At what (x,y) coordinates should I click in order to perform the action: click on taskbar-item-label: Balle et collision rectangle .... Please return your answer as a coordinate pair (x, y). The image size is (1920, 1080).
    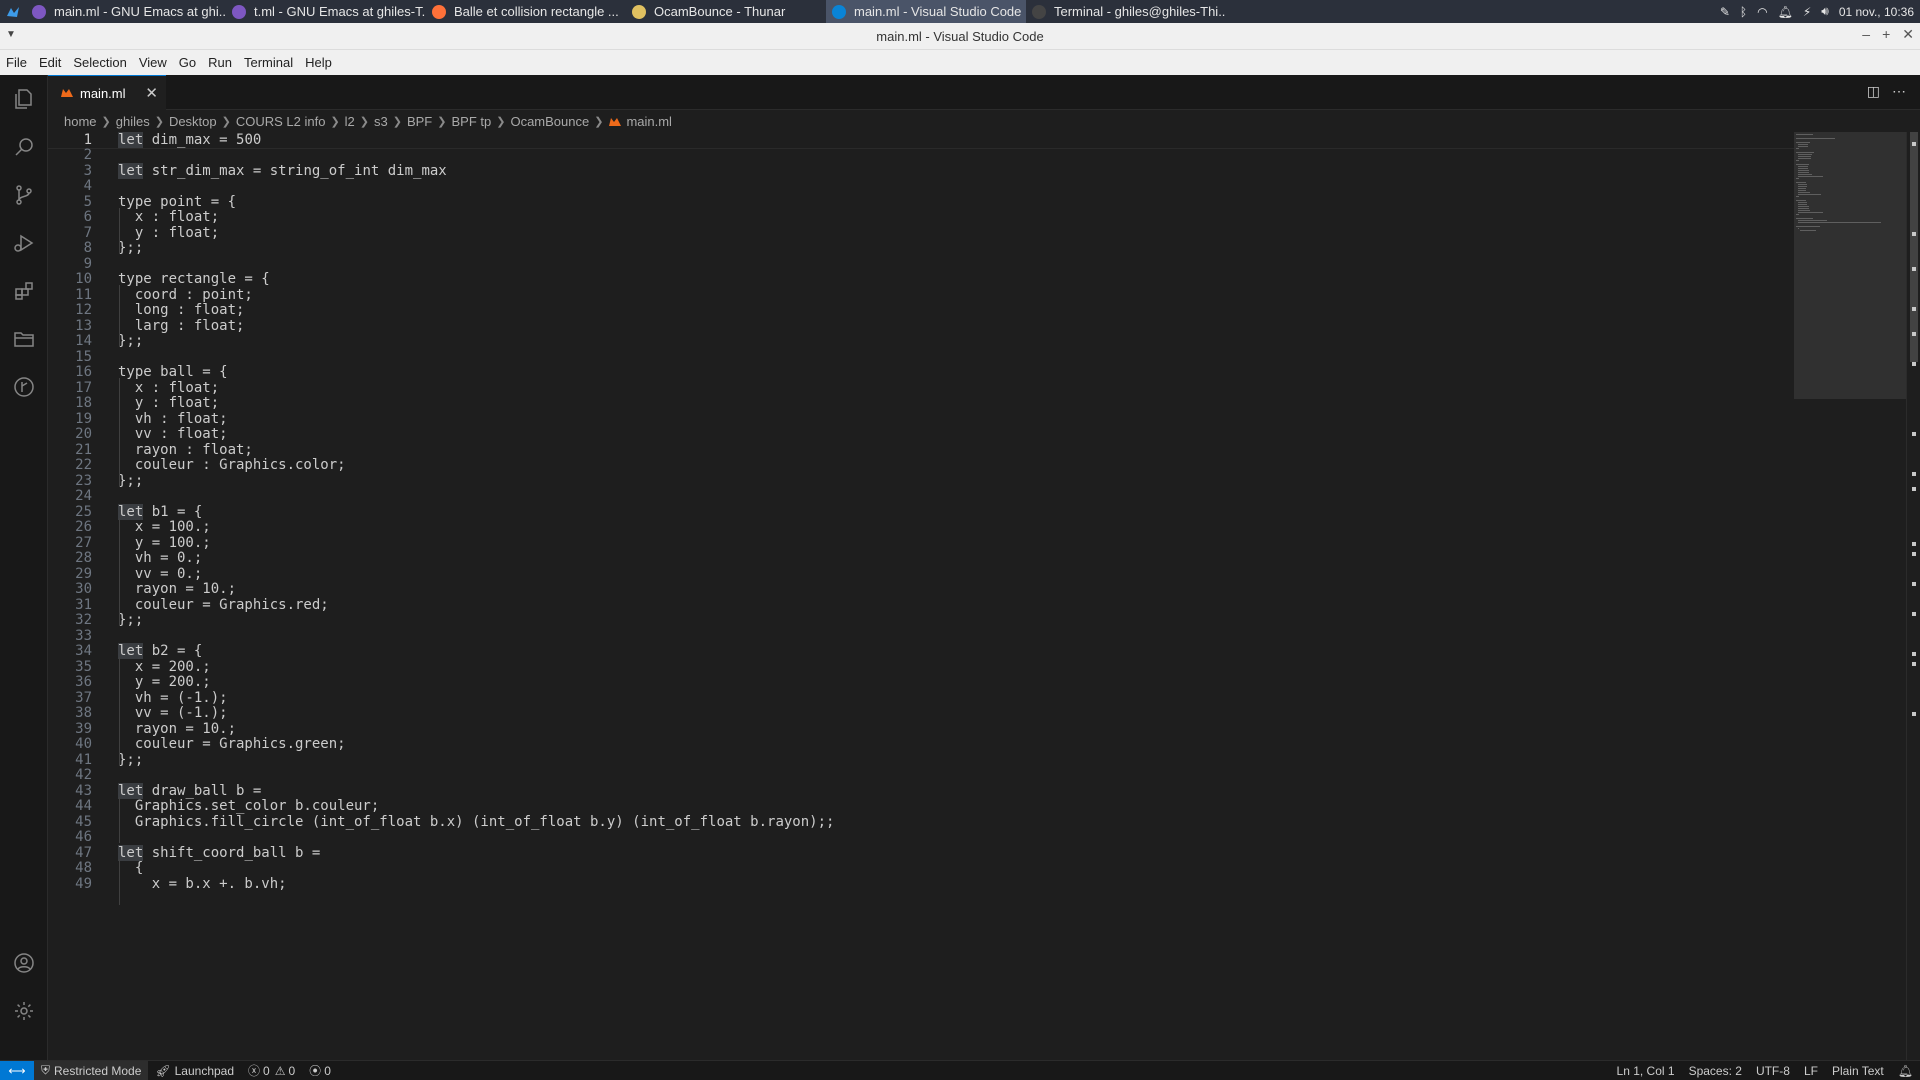
    Looking at the image, I should click on (536, 11).